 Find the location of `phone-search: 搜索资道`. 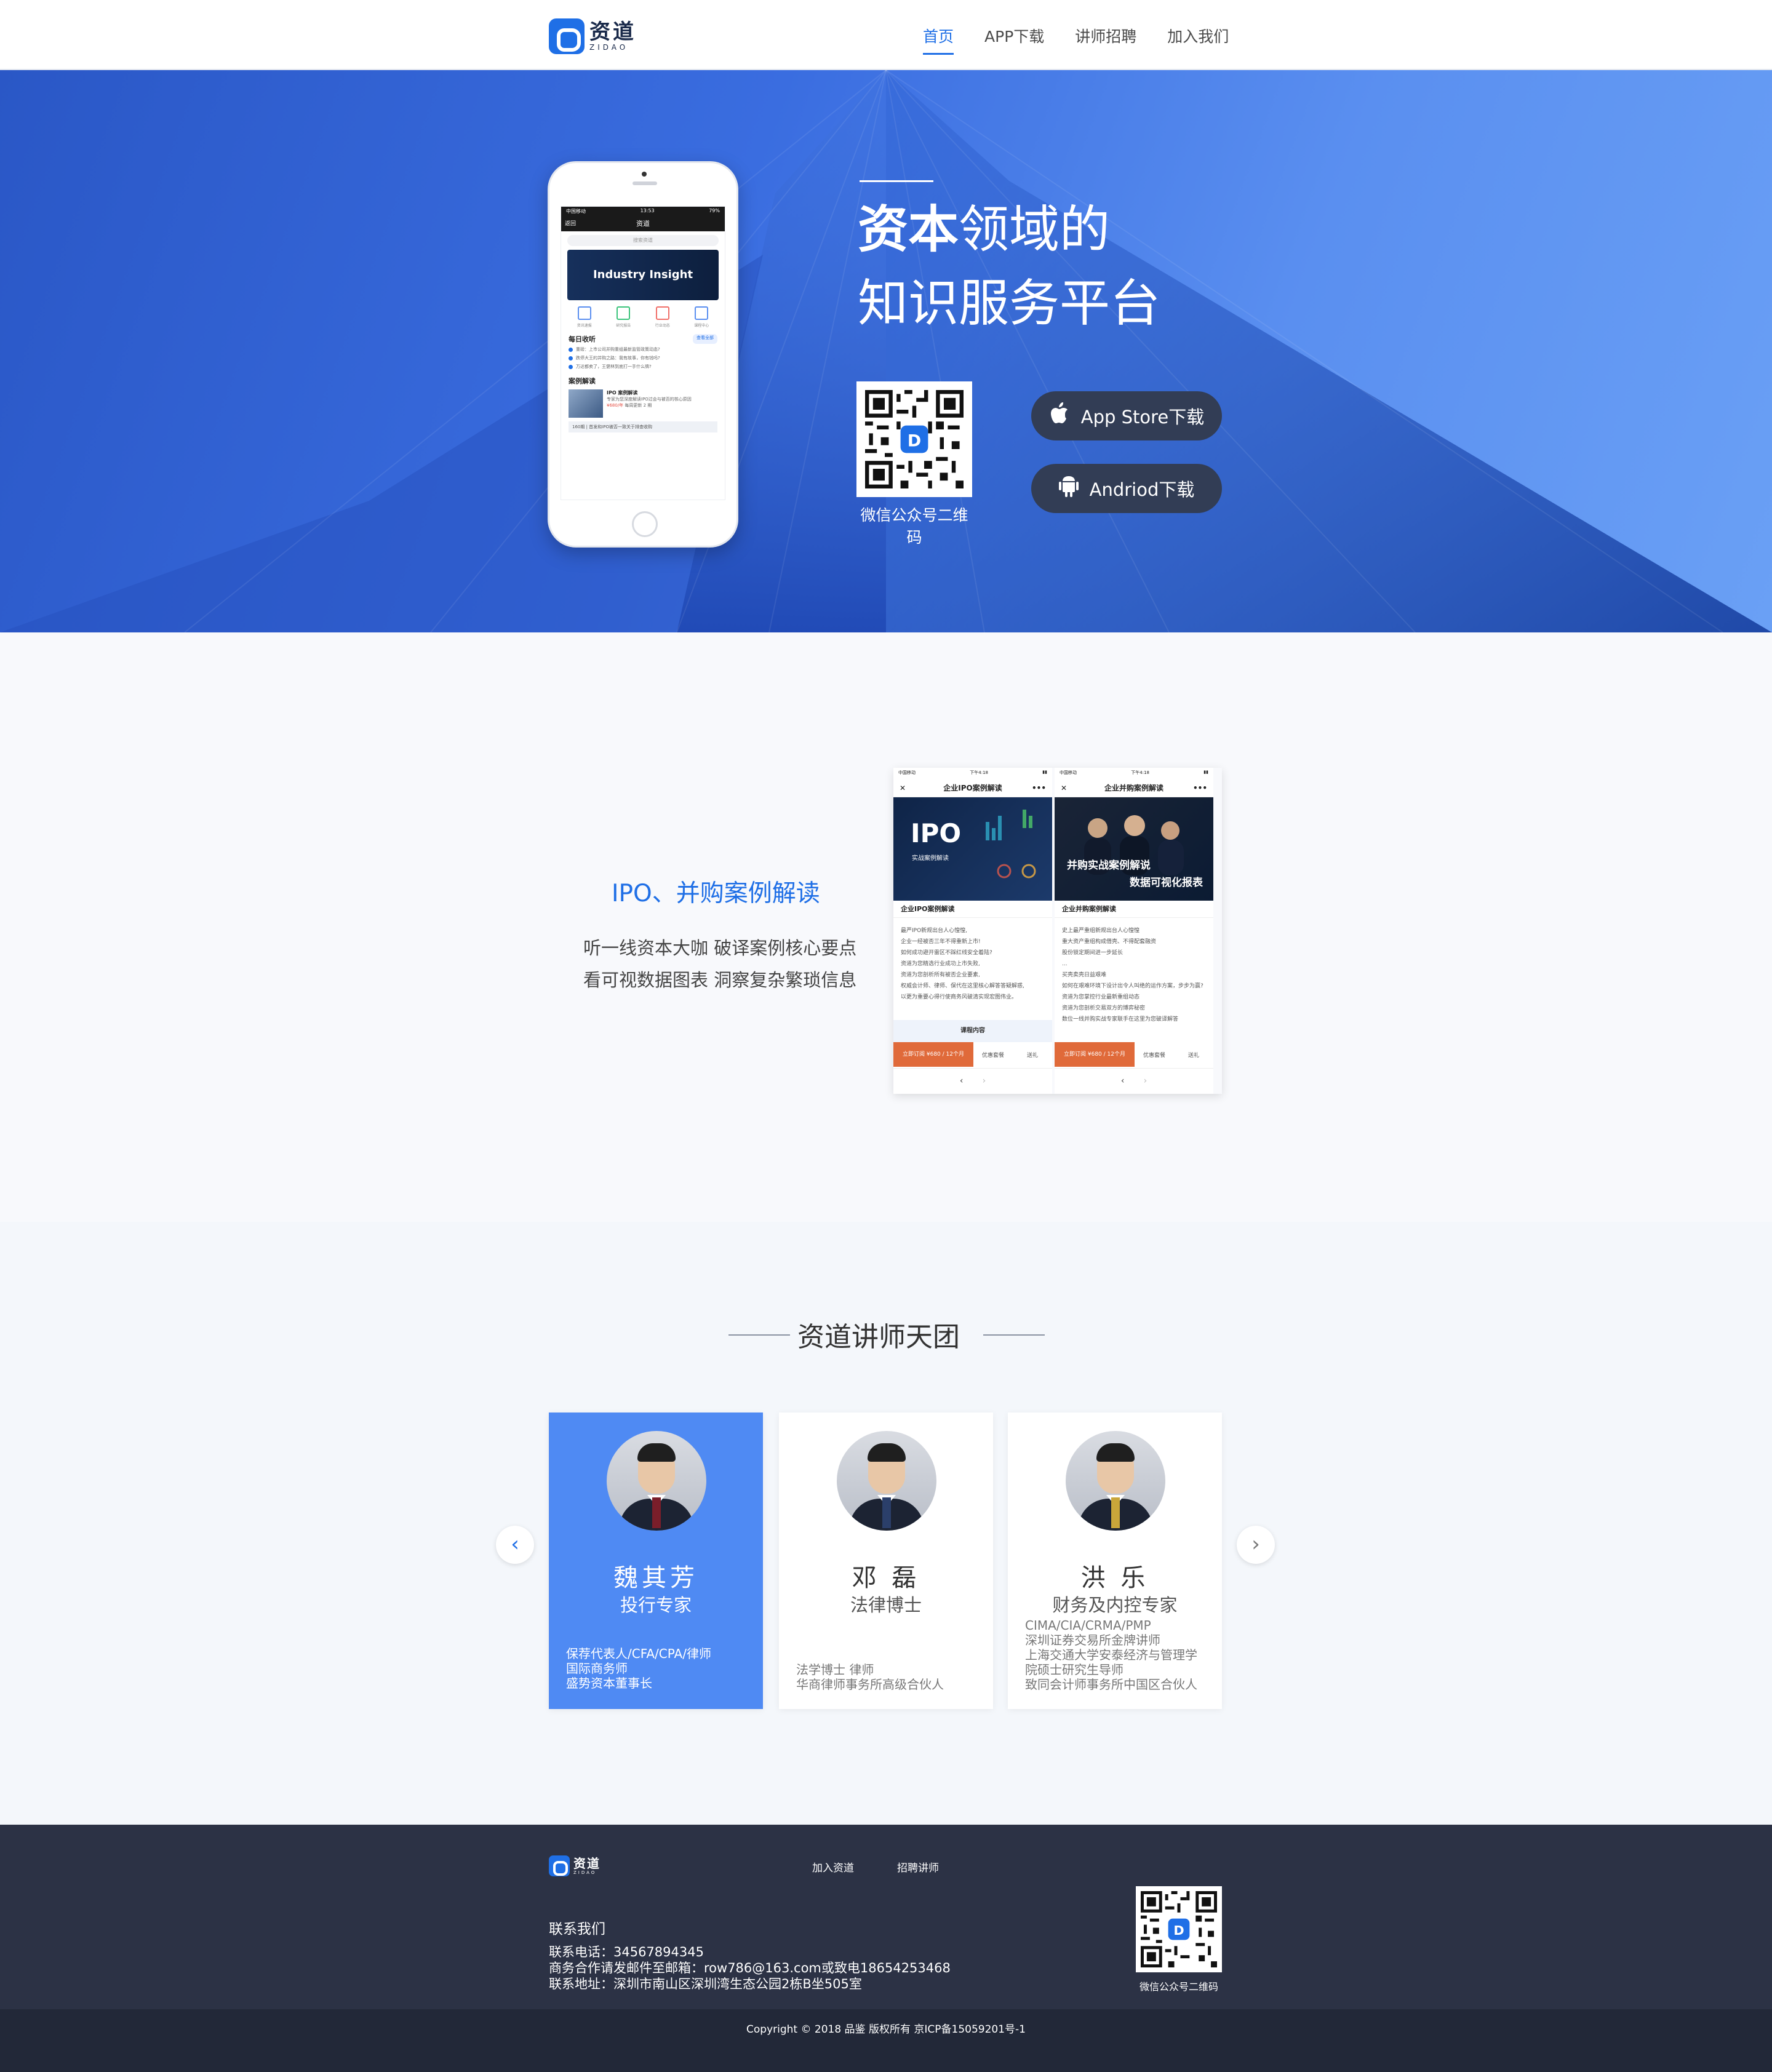

phone-search: 搜索资道 is located at coordinates (643, 241).